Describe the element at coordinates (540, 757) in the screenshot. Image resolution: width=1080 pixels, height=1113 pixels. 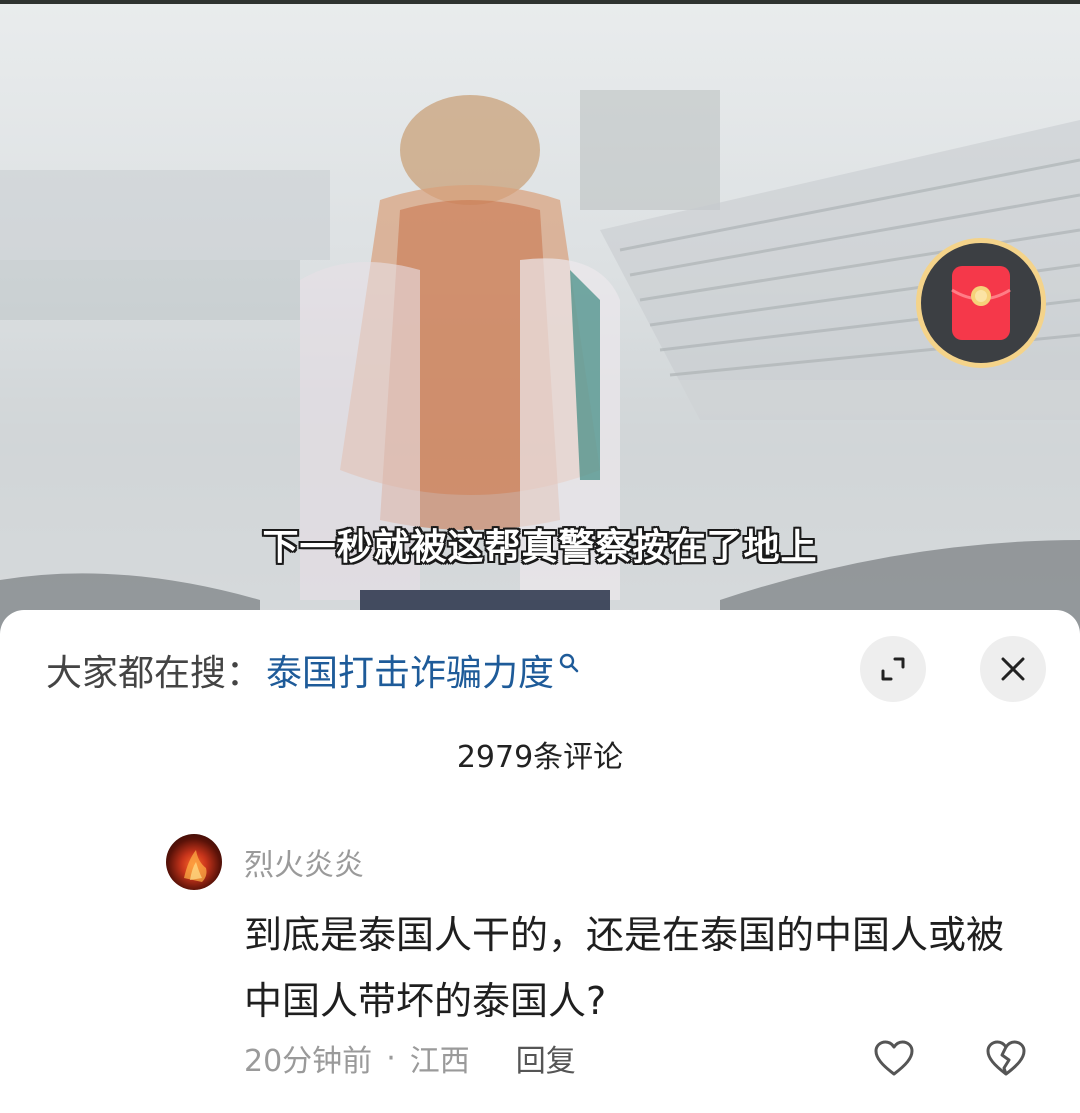
I see `comment-count: 2979条评论` at that location.